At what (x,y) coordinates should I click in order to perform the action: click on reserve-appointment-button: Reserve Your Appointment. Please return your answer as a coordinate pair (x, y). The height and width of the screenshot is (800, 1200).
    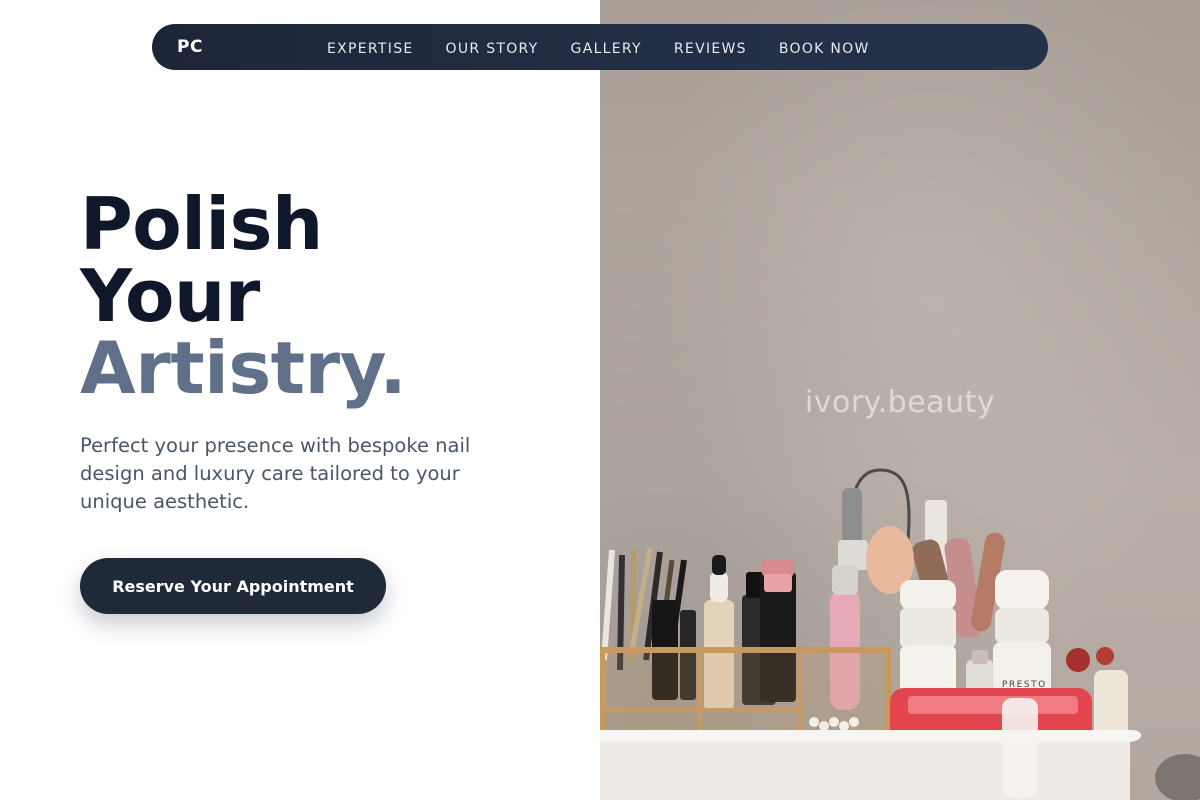
    Looking at the image, I should click on (233, 586).